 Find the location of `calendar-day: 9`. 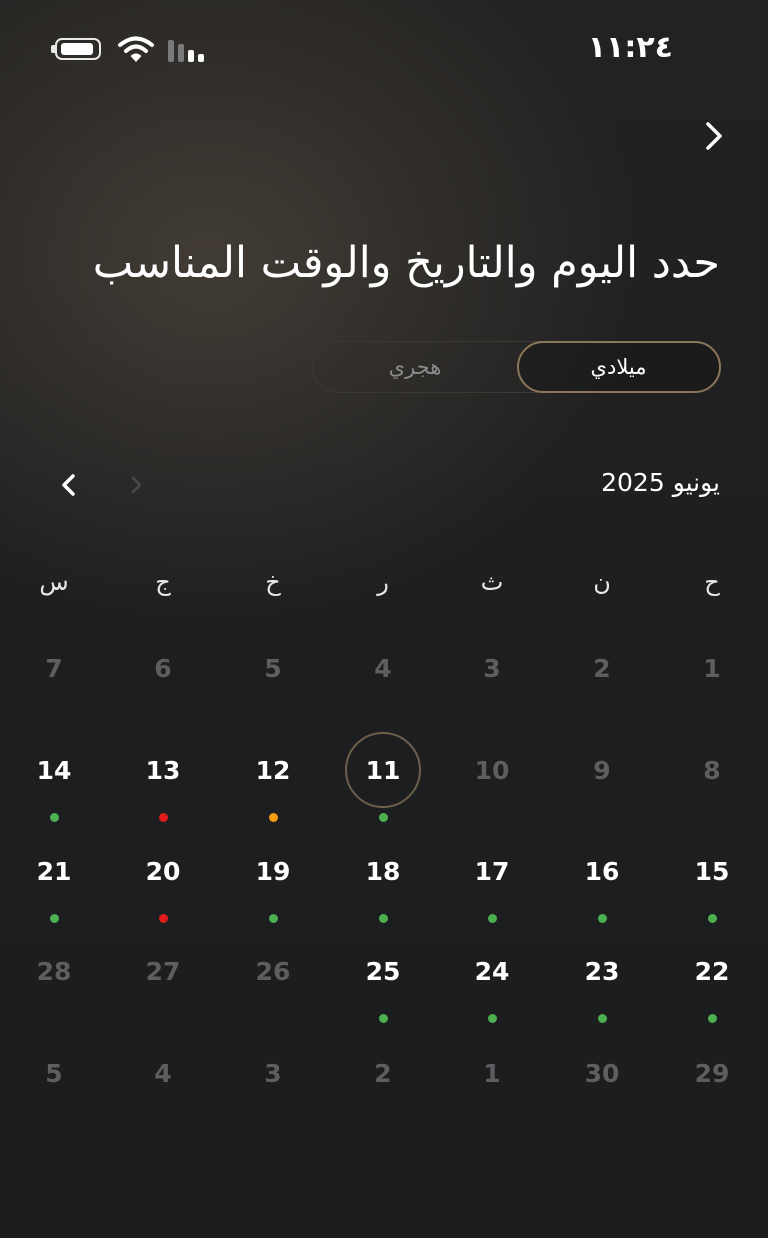

calendar-day: 9 is located at coordinates (602, 770).